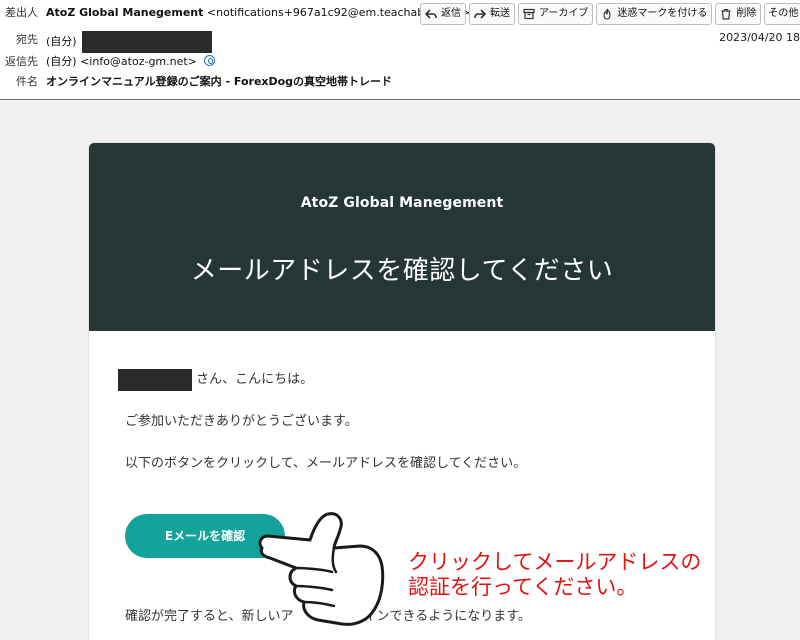 The height and width of the screenshot is (640, 800). I want to click on to-self: (自分), so click(61, 41).